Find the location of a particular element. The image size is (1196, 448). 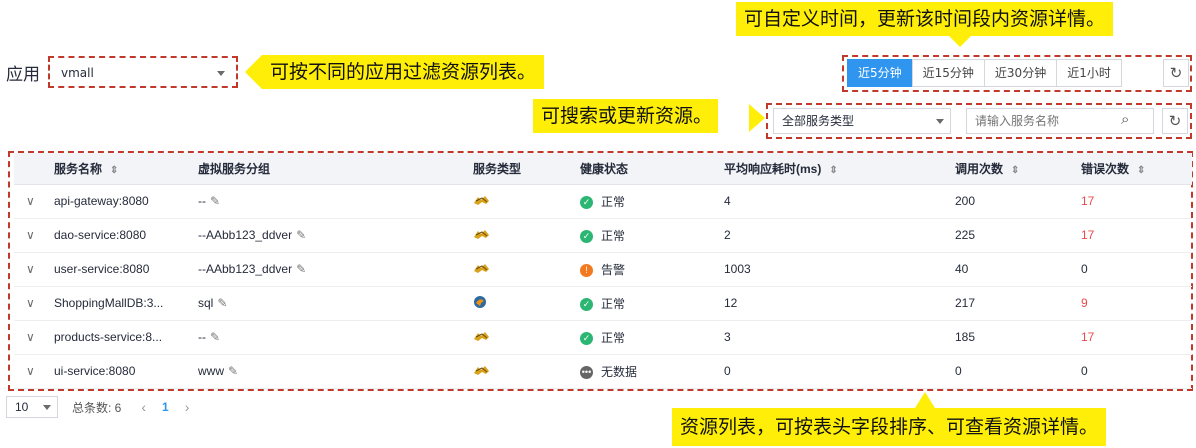

time-range-option: 近1小时 is located at coordinates (1089, 73).